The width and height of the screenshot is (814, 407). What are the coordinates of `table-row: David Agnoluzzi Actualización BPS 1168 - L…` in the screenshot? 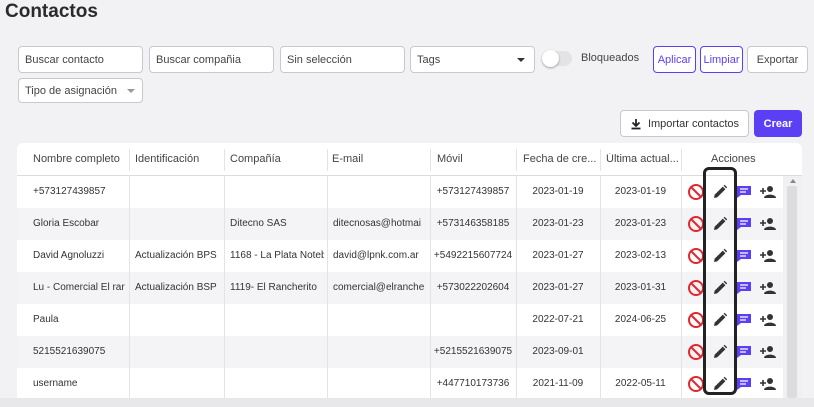 It's located at (400, 256).